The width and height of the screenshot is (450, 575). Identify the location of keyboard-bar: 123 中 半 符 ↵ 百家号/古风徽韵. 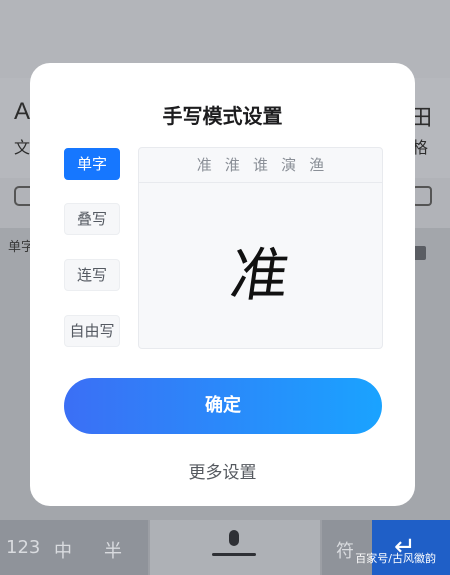
(225, 547).